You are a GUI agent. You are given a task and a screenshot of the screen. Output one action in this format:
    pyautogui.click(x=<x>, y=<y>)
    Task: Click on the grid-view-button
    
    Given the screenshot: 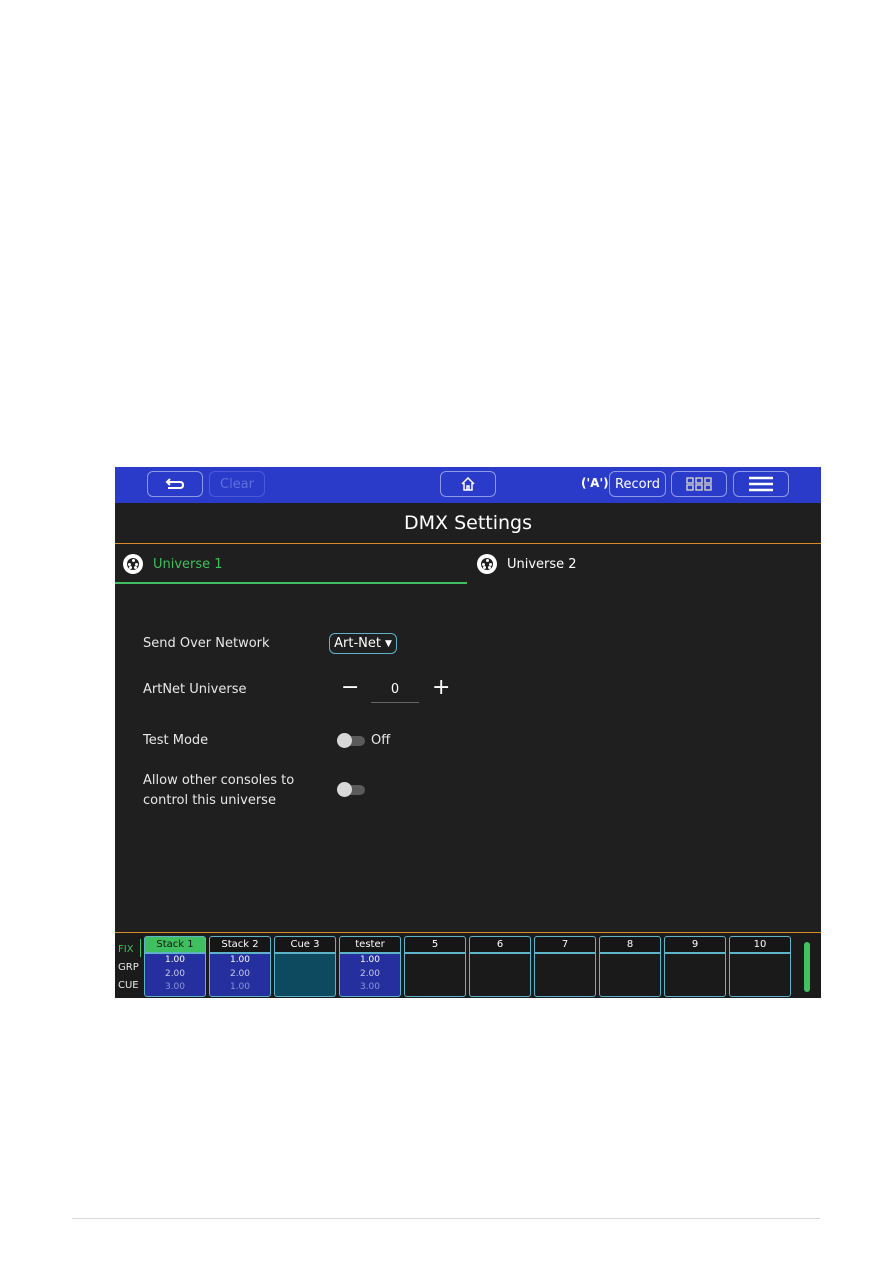 What is the action you would take?
    pyautogui.click(x=699, y=484)
    